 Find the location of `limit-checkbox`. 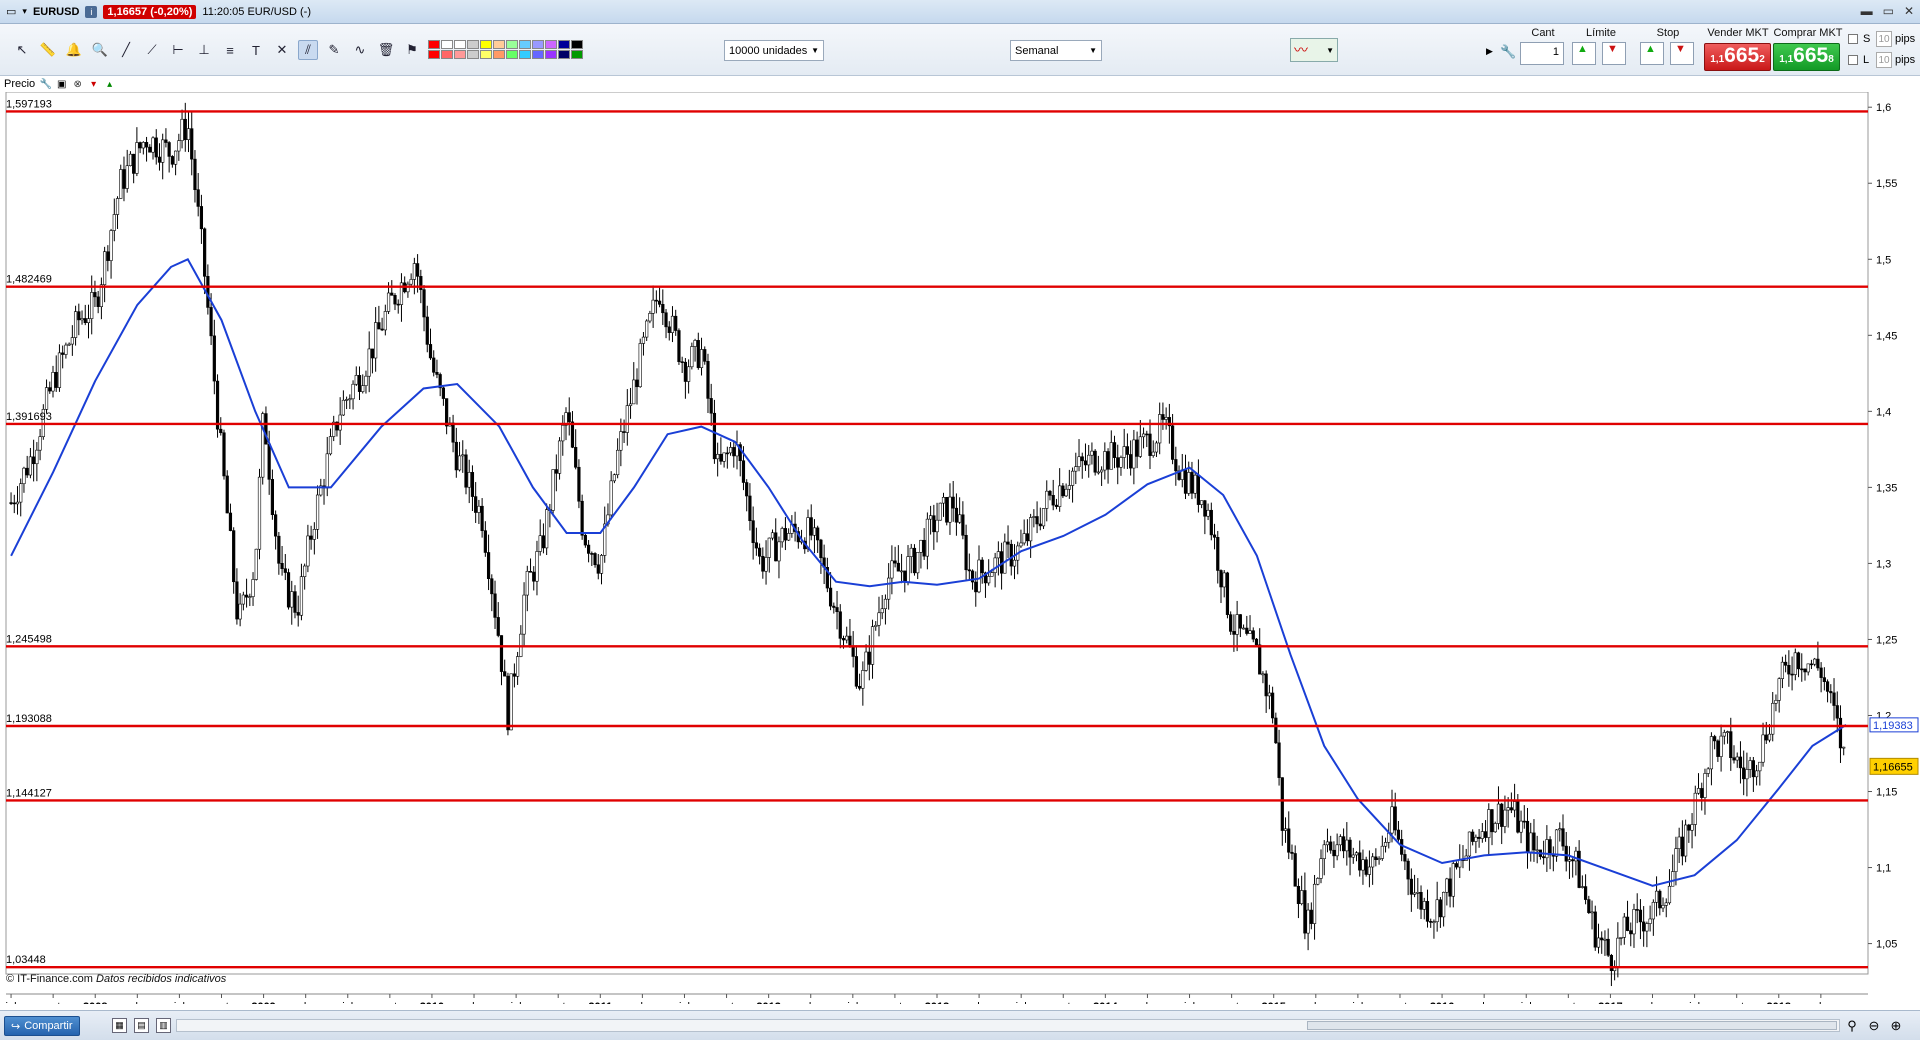

limit-checkbox is located at coordinates (1853, 60).